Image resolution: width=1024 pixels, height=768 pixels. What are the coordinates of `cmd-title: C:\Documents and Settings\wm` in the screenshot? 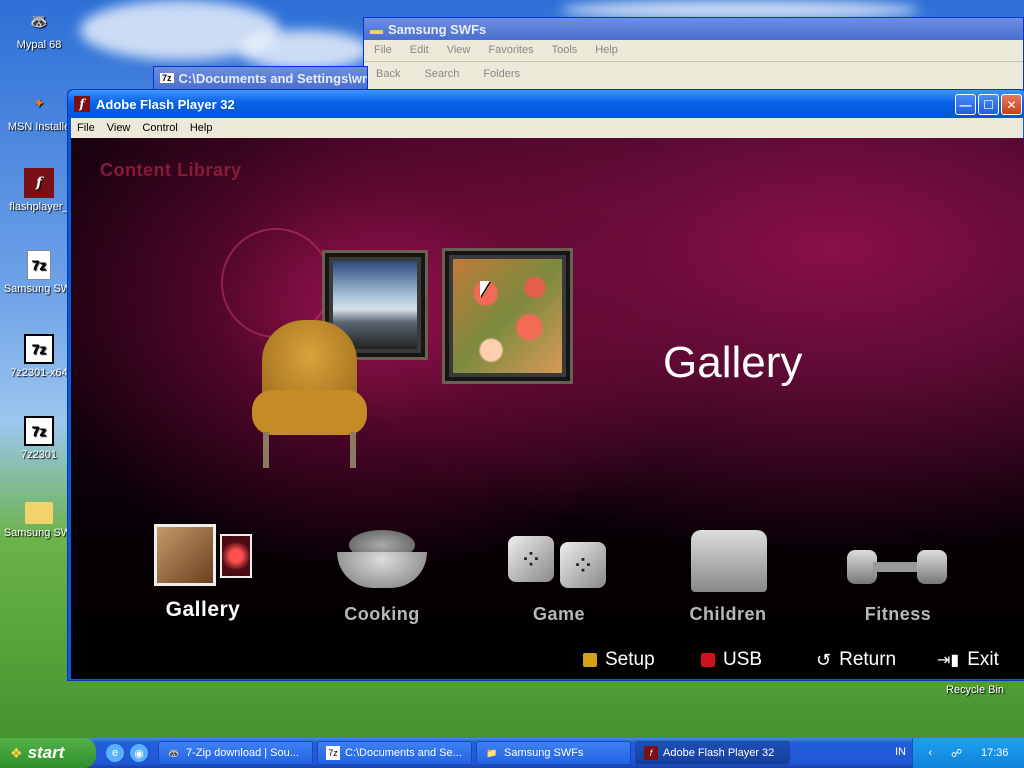 It's located at (272, 78).